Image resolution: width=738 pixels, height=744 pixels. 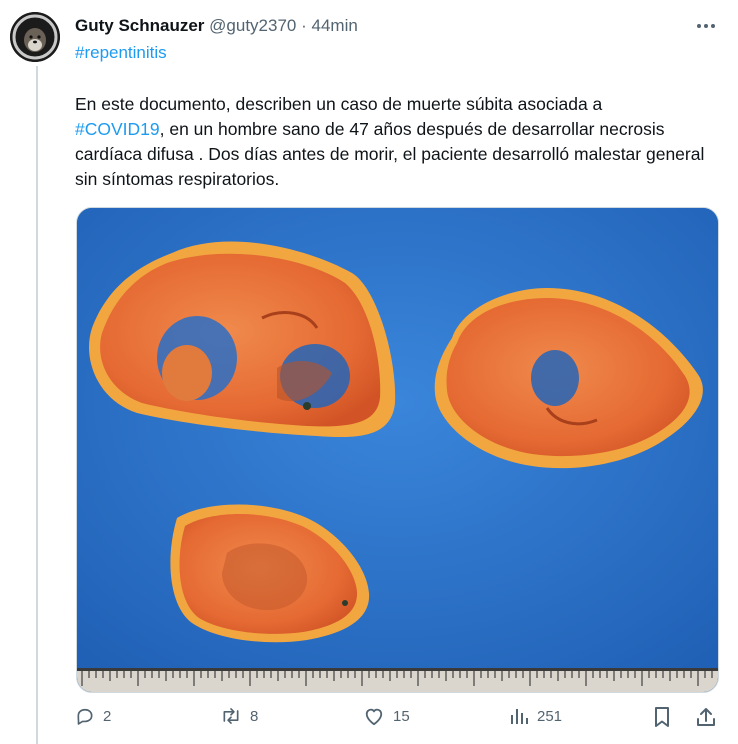 I want to click on retweet-icon, so click(x=231, y=716).